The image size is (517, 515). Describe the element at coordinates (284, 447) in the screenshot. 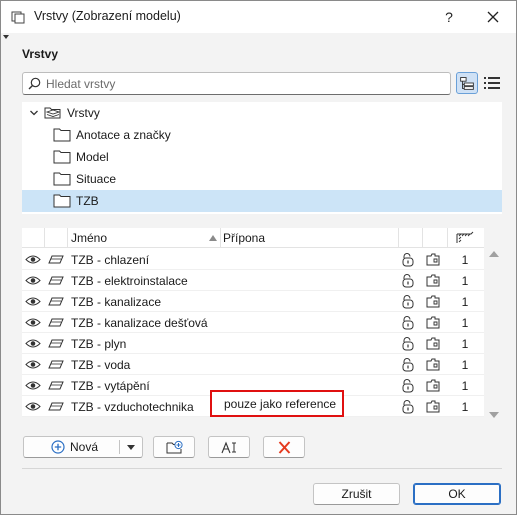

I see `delete-button` at that location.